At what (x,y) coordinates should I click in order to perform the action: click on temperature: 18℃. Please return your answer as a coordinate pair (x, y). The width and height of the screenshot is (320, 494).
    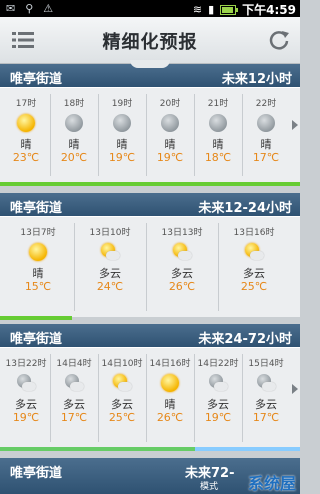
    Looking at the image, I should click on (218, 157).